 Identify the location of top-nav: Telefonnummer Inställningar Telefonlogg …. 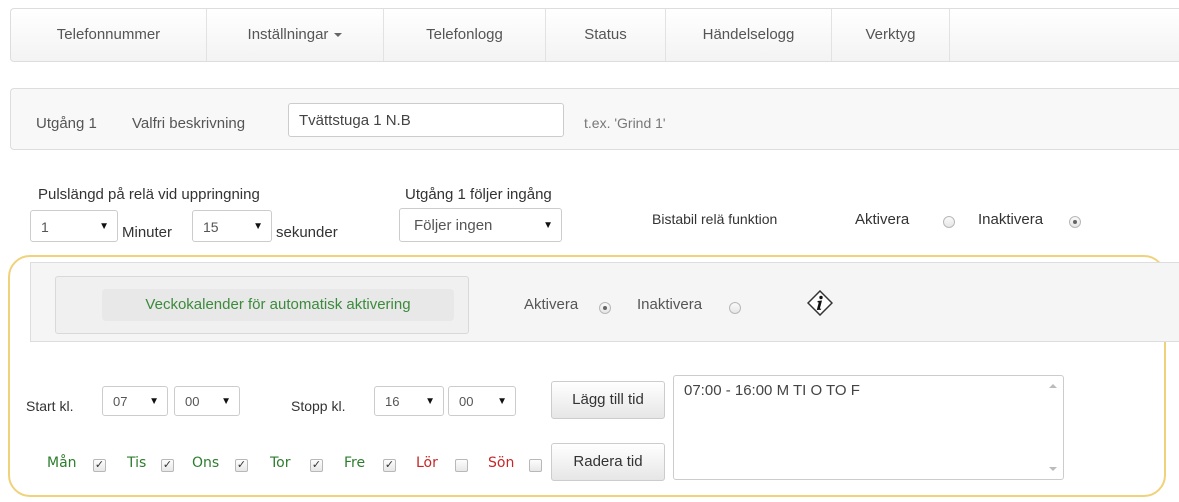
(594, 35).